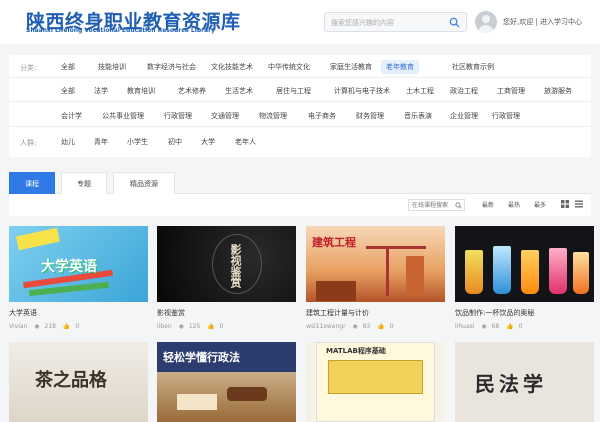  Describe the element at coordinates (465, 326) in the screenshot. I see `course-author: lihuasi` at that location.